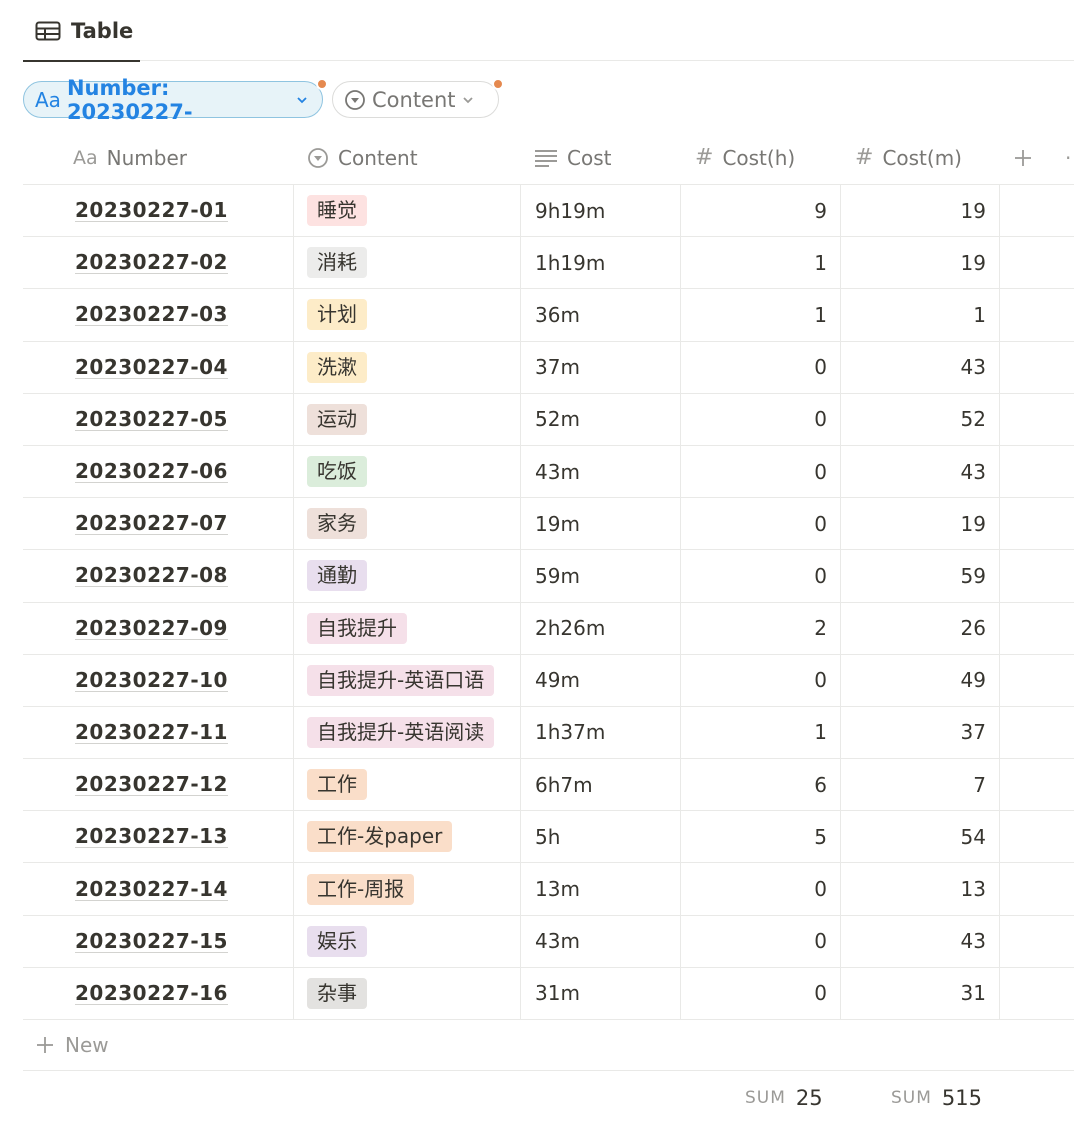  Describe the element at coordinates (175, 100) in the screenshot. I see `filter-chip-number: Aa Number: 20230227-` at that location.